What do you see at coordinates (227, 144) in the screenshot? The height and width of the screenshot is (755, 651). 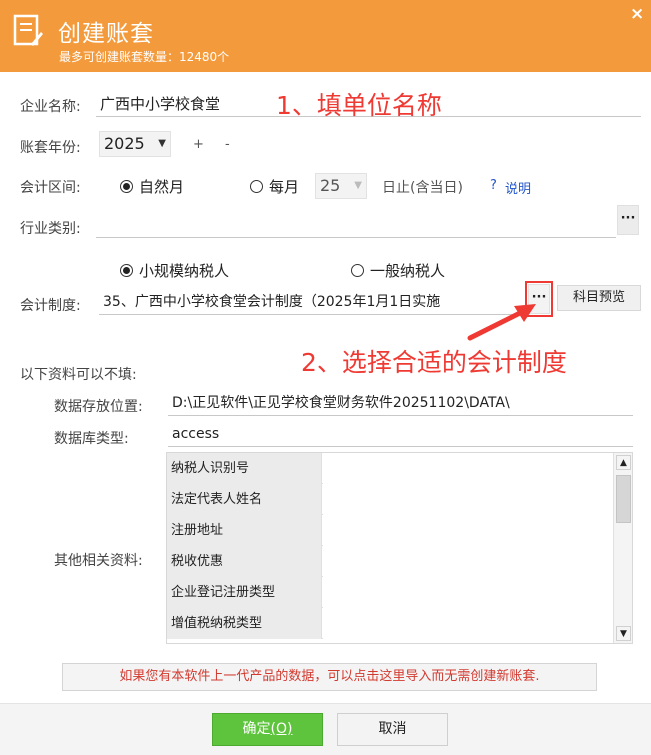 I see `year-minus-button: -` at bounding box center [227, 144].